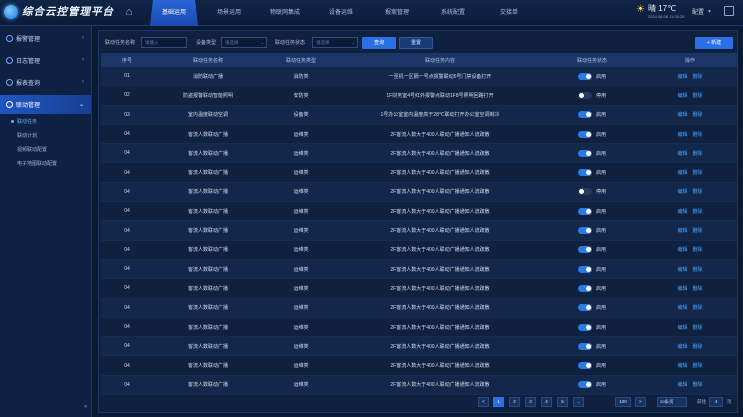  What do you see at coordinates (244, 42) in the screenshot?
I see `device-type-select: 请选择 ⌄` at bounding box center [244, 42].